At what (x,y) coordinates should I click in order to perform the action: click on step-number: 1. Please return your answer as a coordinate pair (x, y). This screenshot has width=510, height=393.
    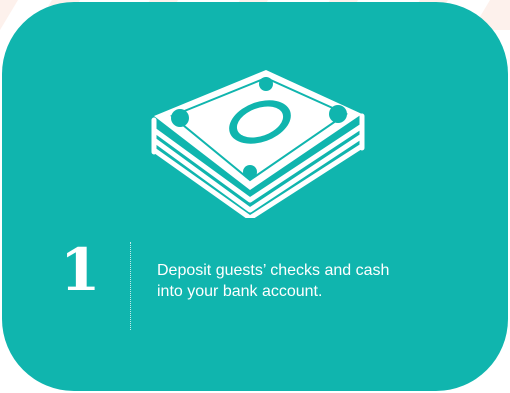
    Looking at the image, I should click on (80, 270).